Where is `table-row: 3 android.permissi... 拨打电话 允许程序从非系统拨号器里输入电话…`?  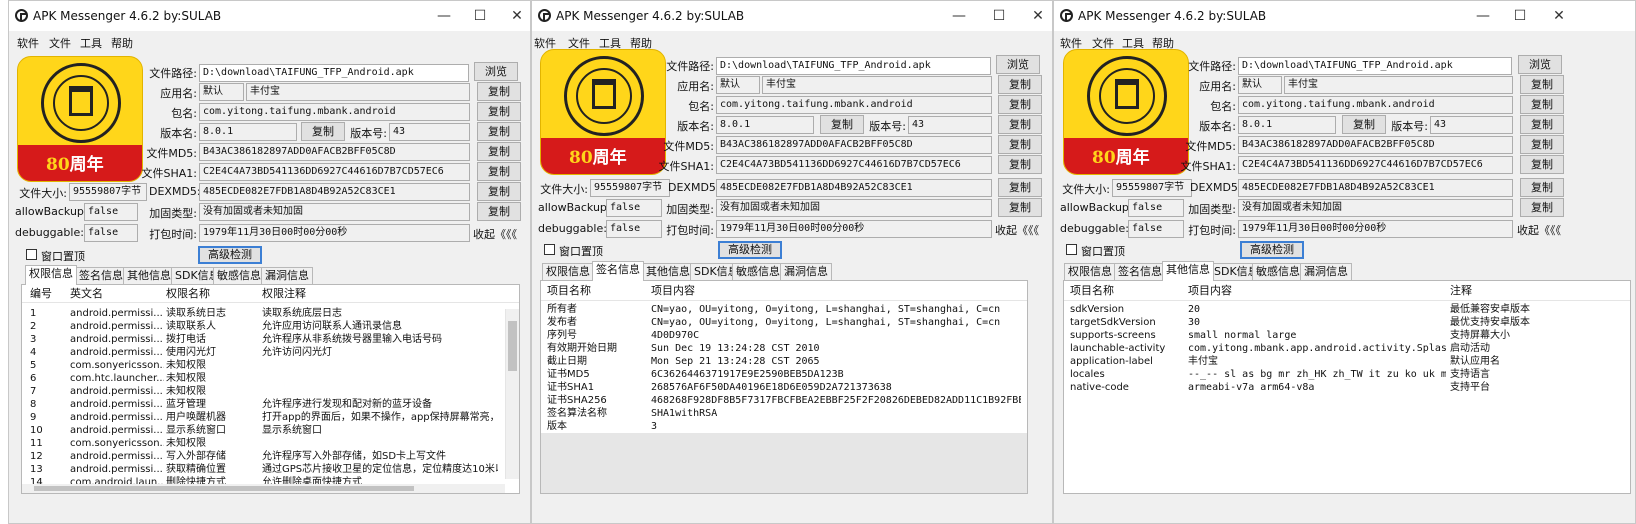
table-row: 3 android.permissi... 拨打电话 允许程序从非系统拨号器里输入电话… is located at coordinates (270, 339).